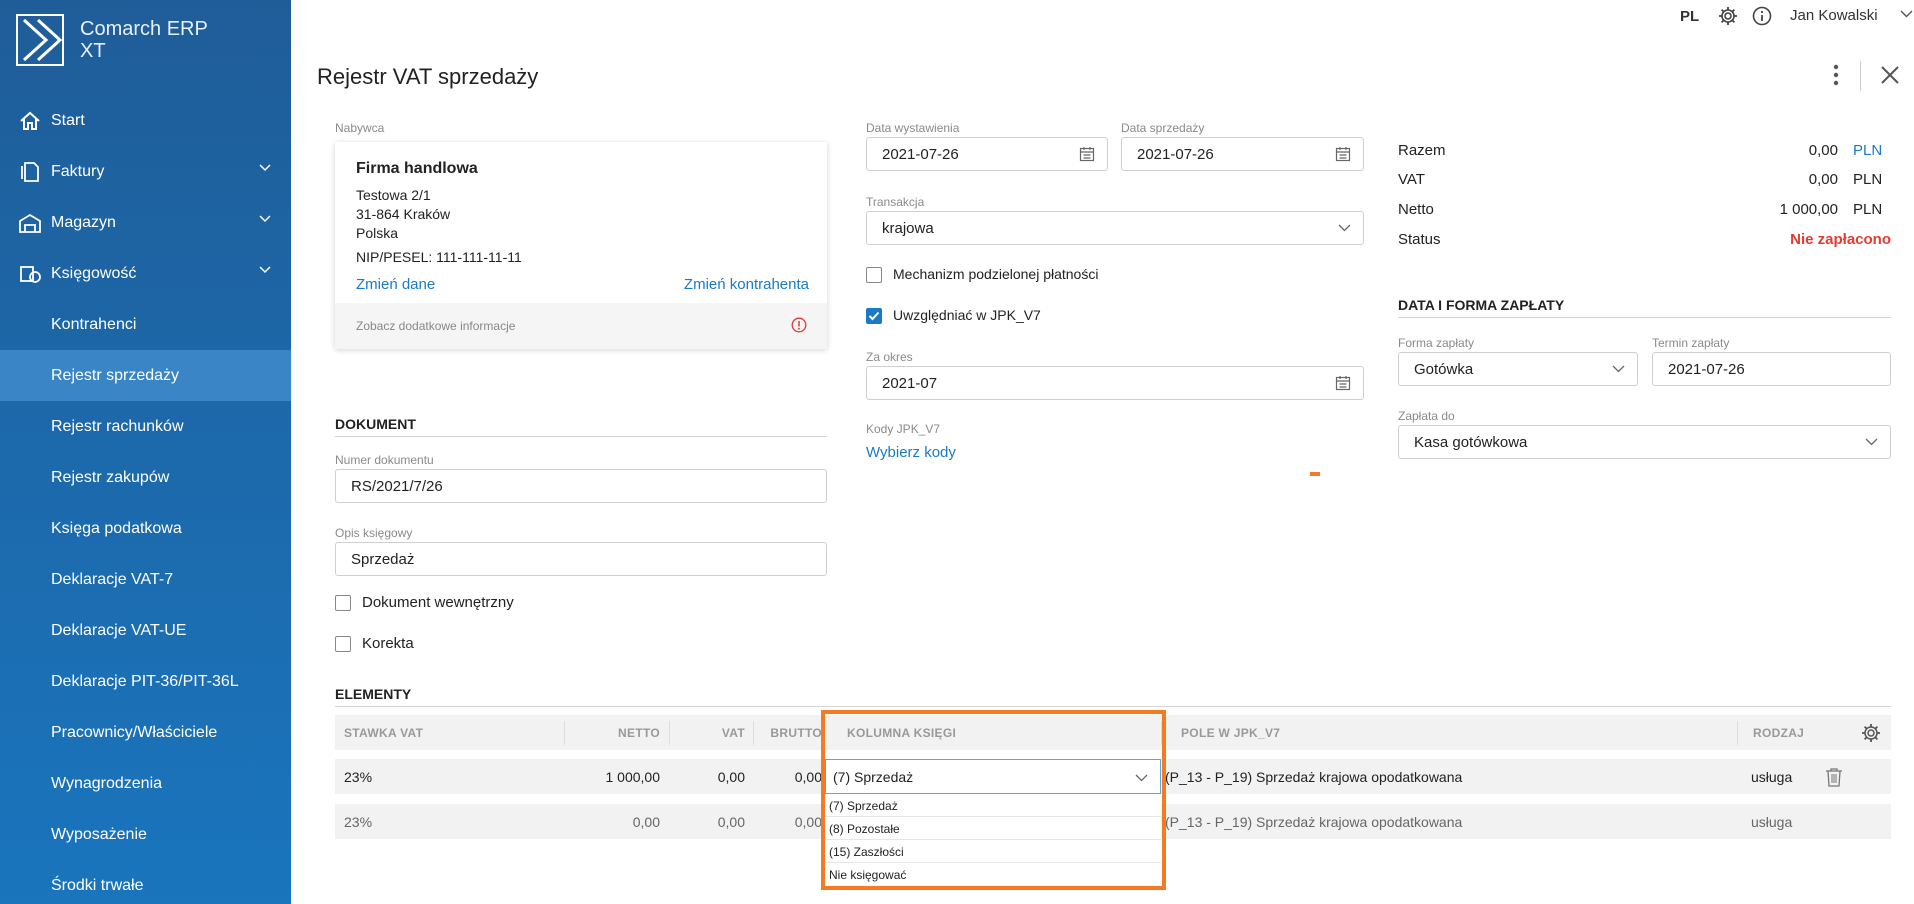 This screenshot has height=904, width=1914. I want to click on col-vat: VAT, so click(727, 733).